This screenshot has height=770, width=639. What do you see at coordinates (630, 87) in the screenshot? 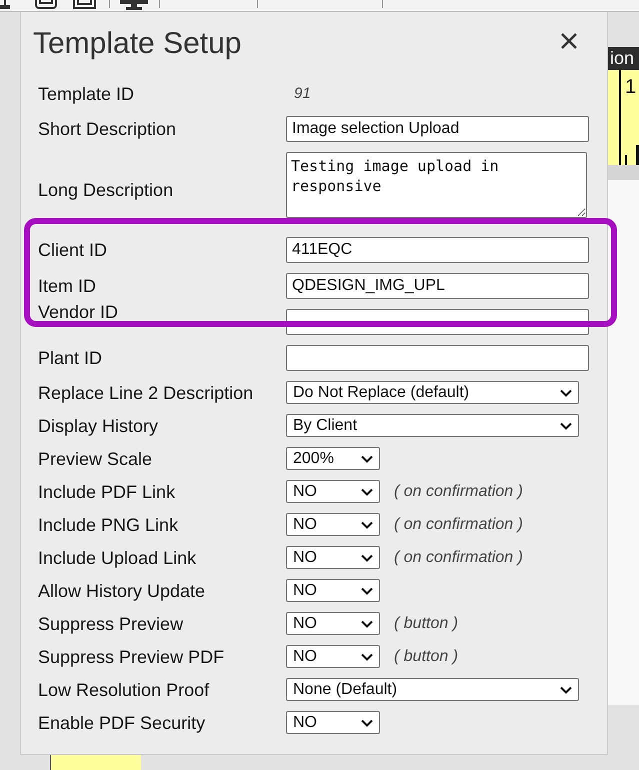
I see `cell-text: 1` at bounding box center [630, 87].